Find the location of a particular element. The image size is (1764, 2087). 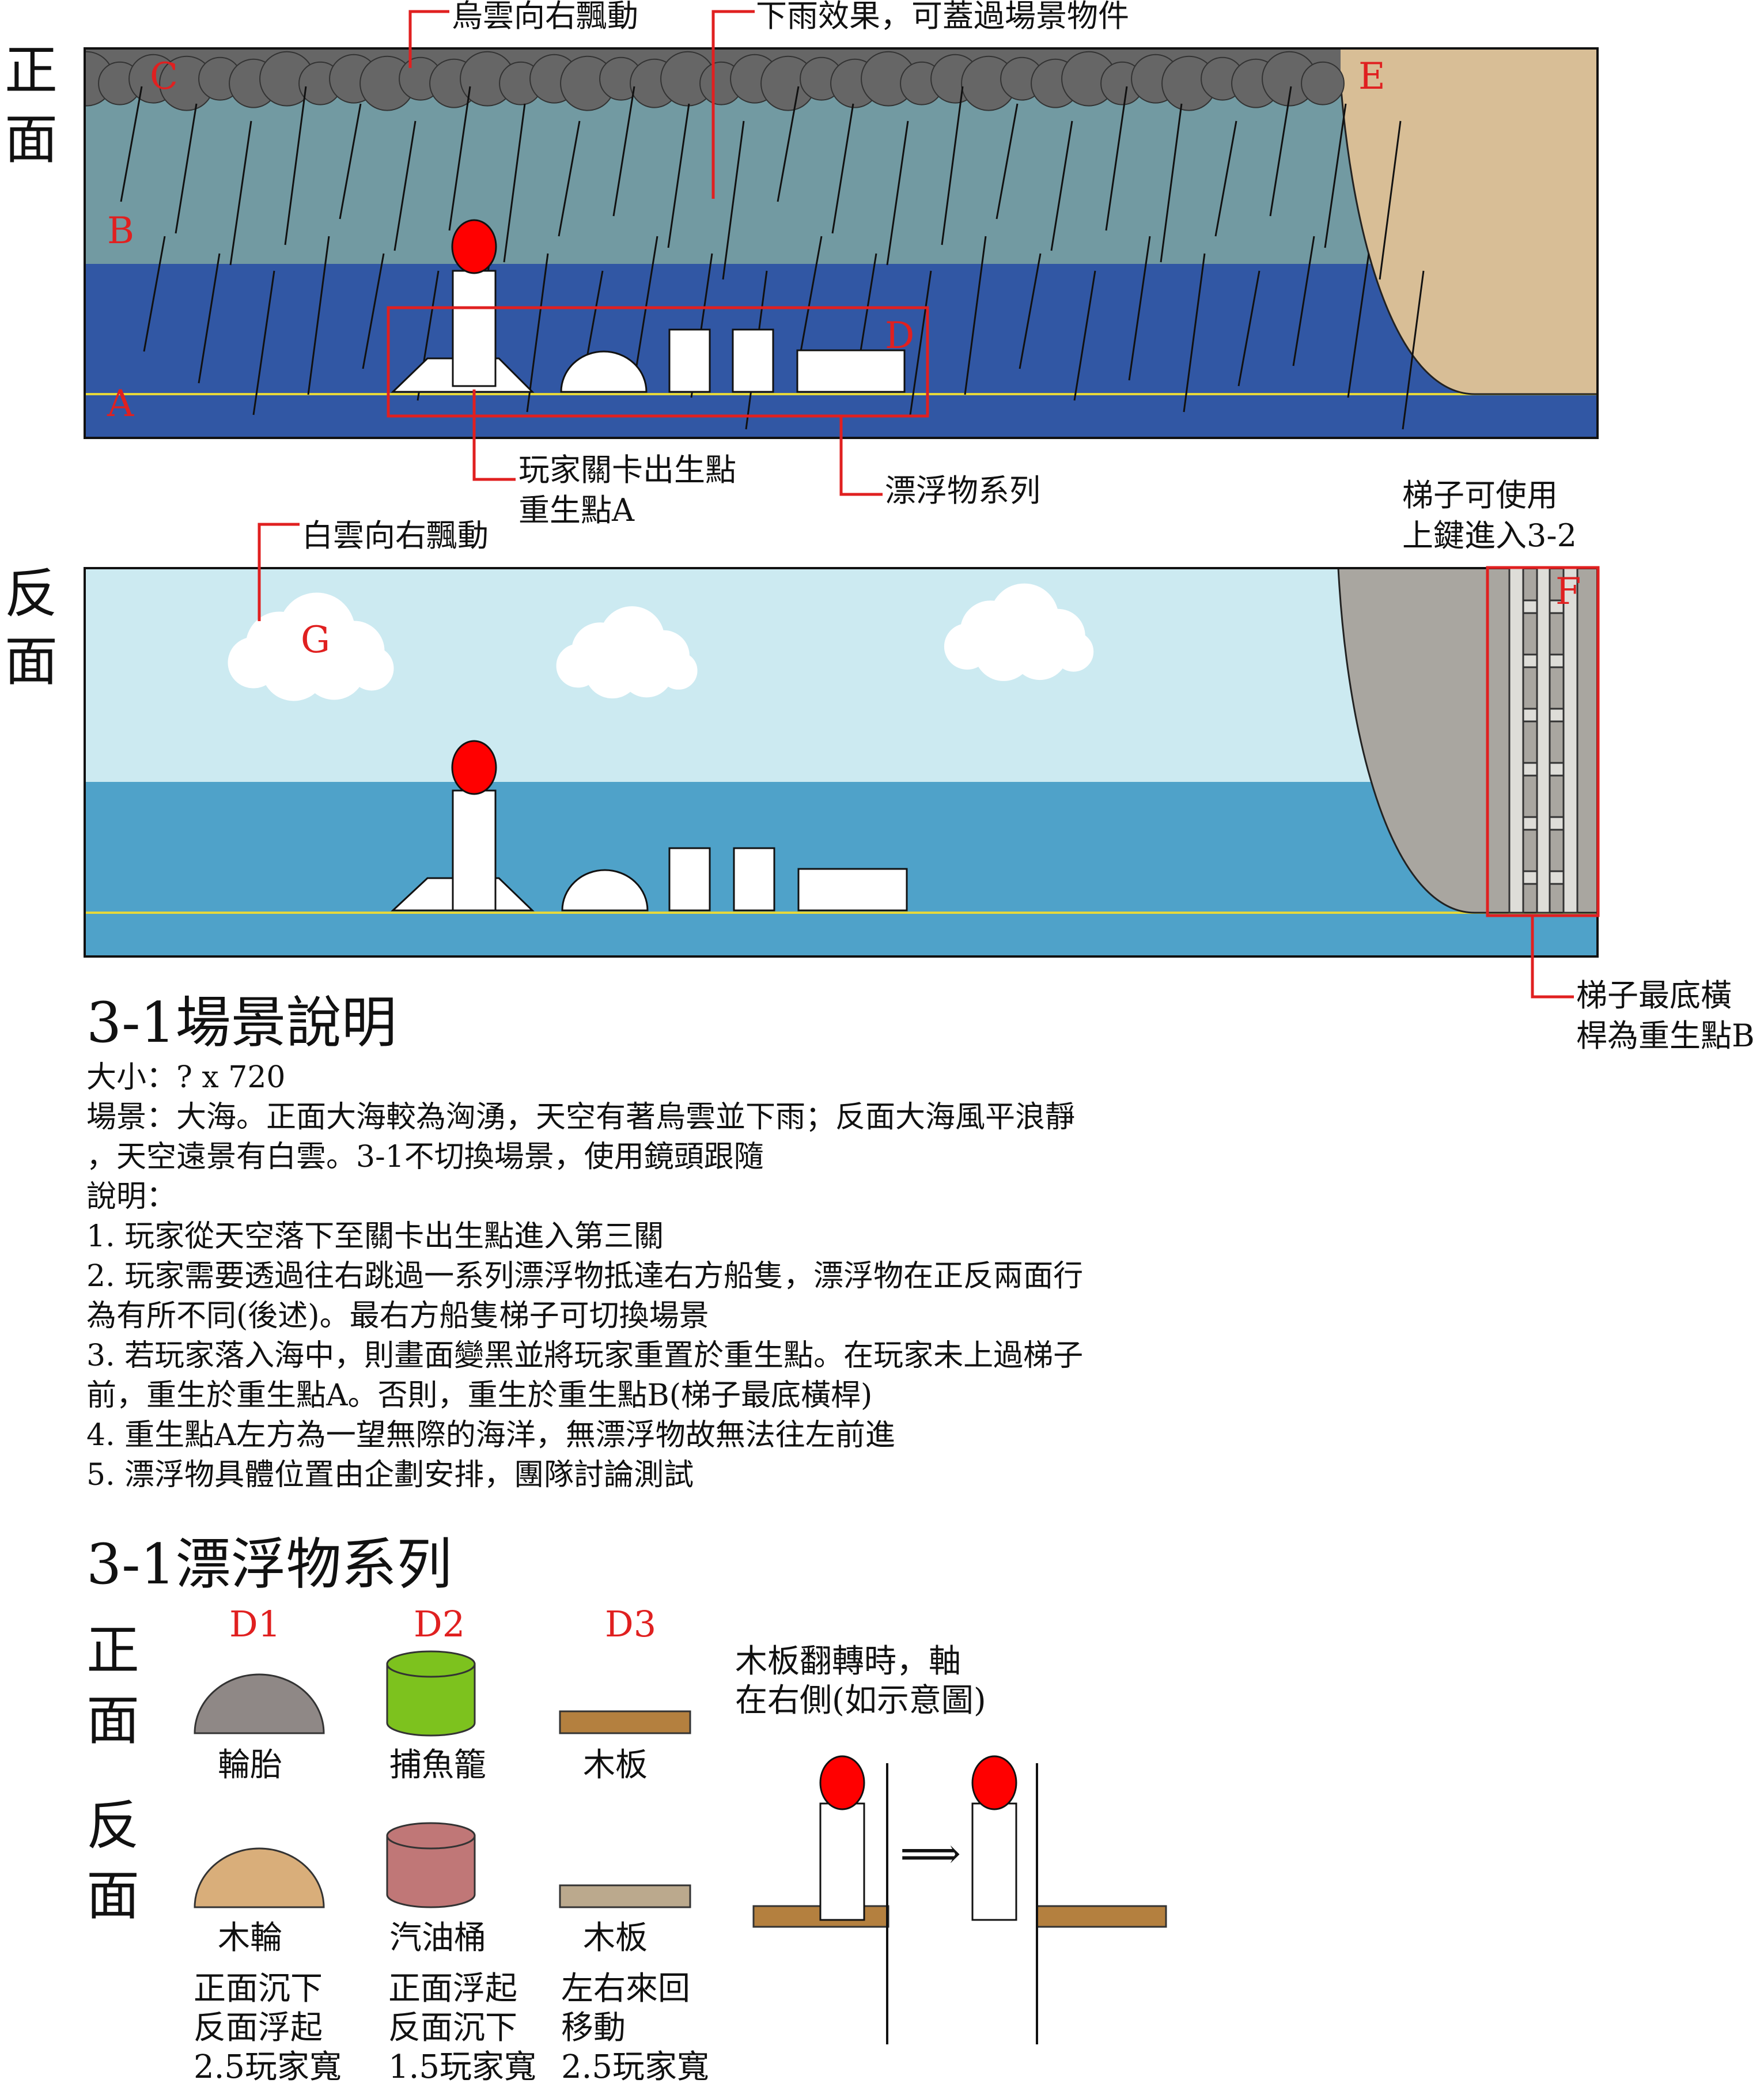

description-line: ，天空遠景有白雲。3-1不切換場景，使用鏡頭跟隨 is located at coordinates (425, 1157).